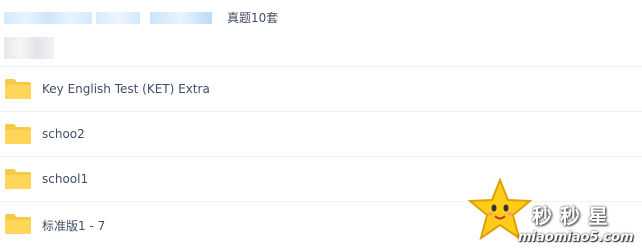 This screenshot has width=642, height=250. I want to click on breadcrumb-current: 真题10套, so click(253, 18).